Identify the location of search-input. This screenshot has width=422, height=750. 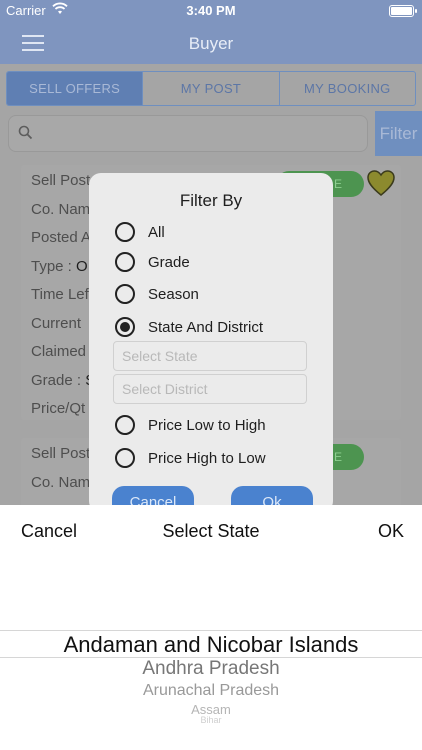
(188, 133).